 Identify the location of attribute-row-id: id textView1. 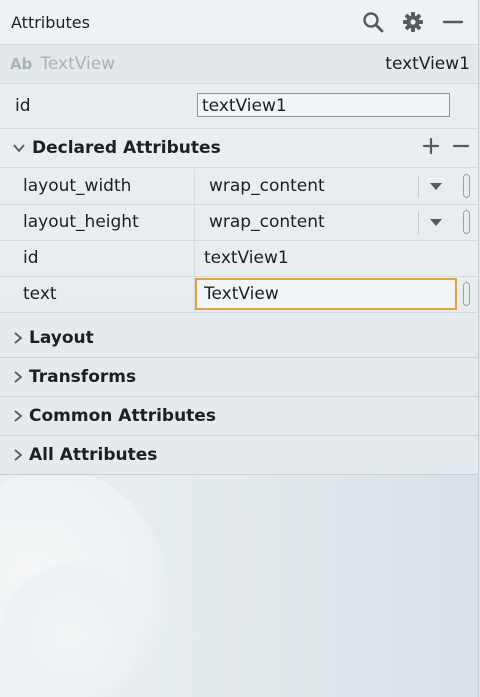
(239, 259).